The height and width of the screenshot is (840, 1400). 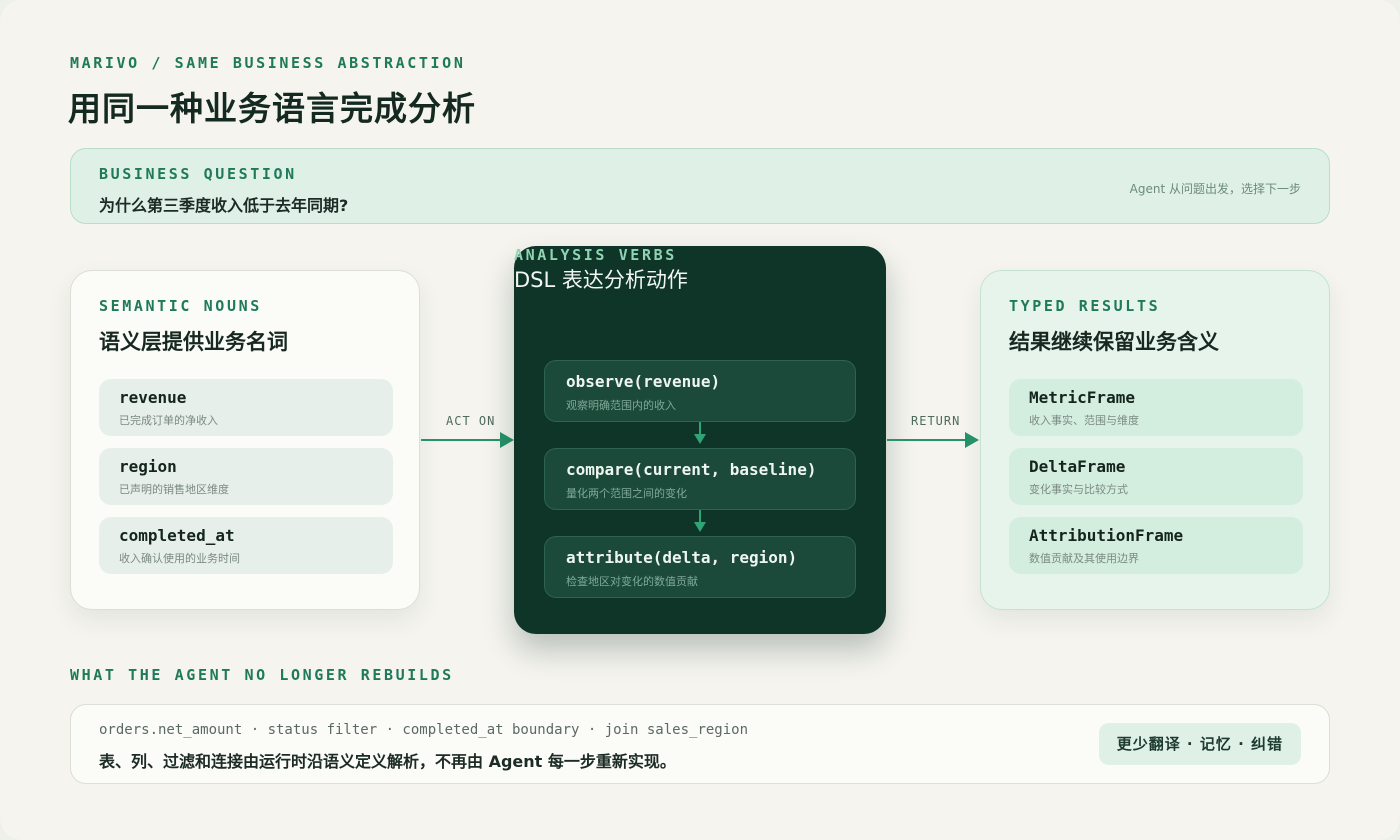 I want to click on question-eyebrow: BUSINESS QUESTION, so click(x=198, y=174).